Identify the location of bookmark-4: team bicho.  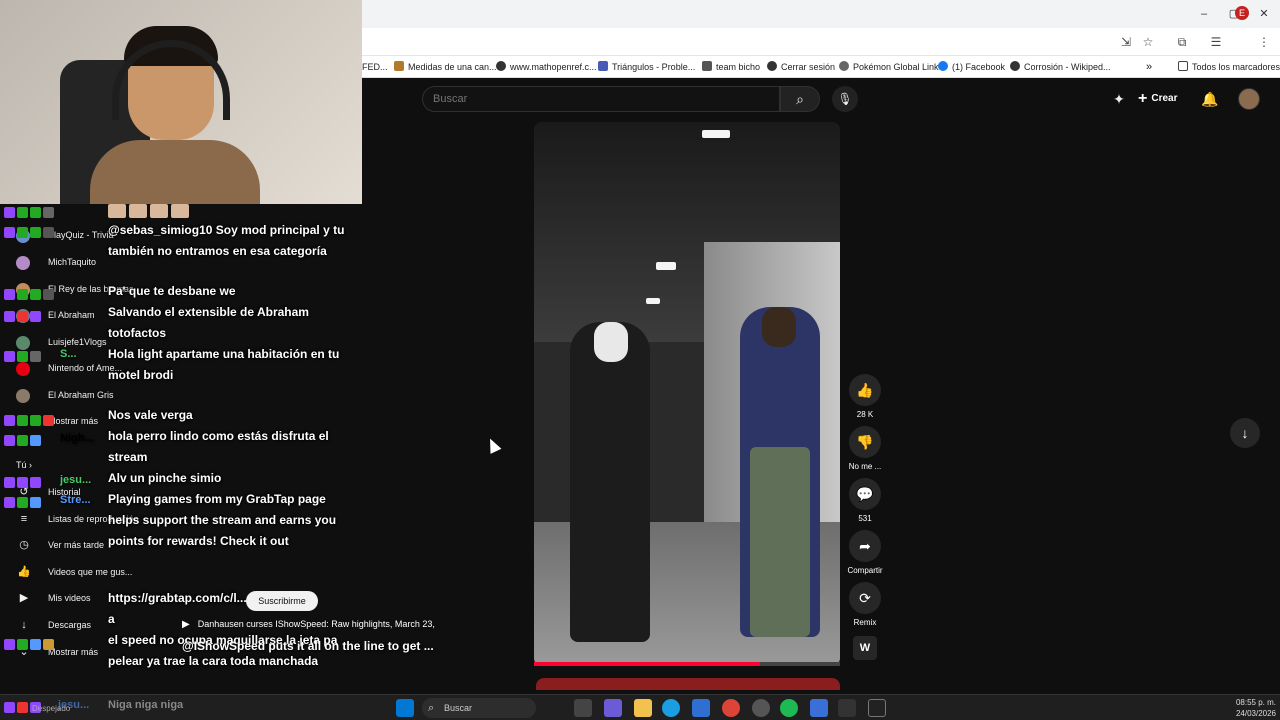
(731, 67).